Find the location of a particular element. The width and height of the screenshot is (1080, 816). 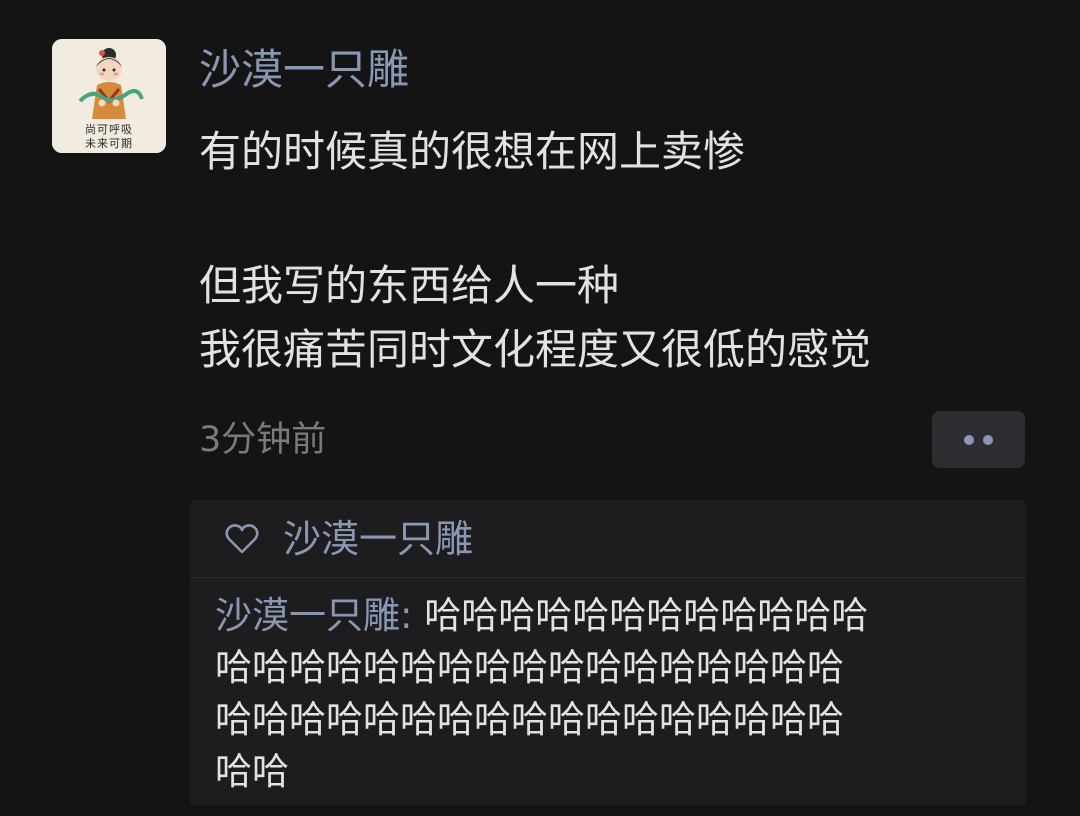

author-name: 沙漠一只雕 is located at coordinates (304, 70).